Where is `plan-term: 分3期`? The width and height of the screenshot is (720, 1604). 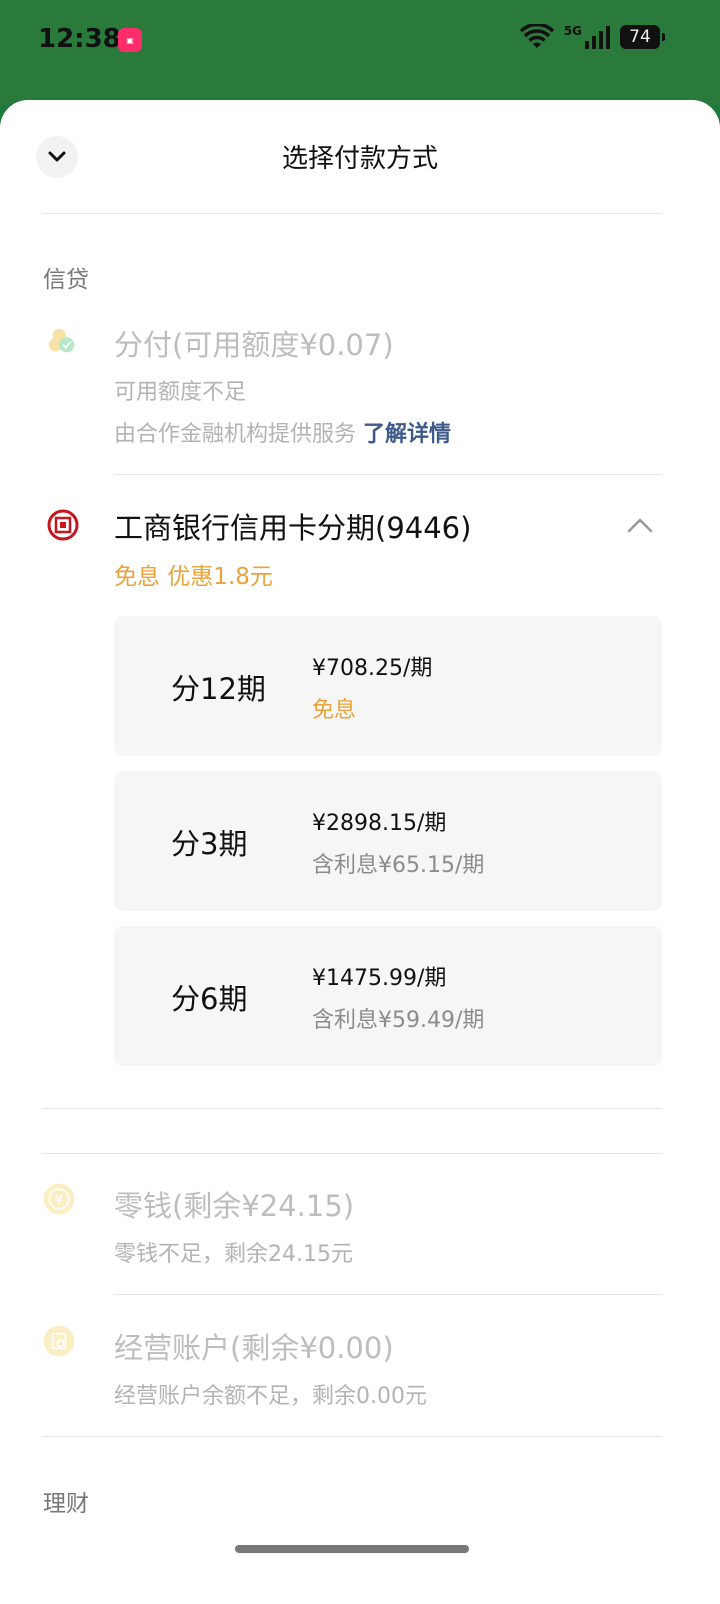
plan-term: 分3期 is located at coordinates (209, 844).